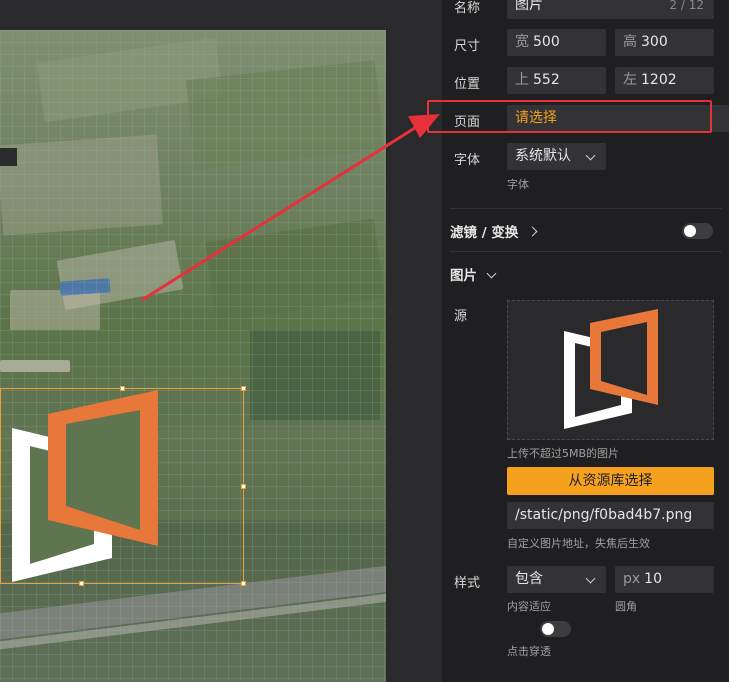 The image size is (729, 682). What do you see at coordinates (467, 8) in the screenshot?
I see `name-label: 名称` at bounding box center [467, 8].